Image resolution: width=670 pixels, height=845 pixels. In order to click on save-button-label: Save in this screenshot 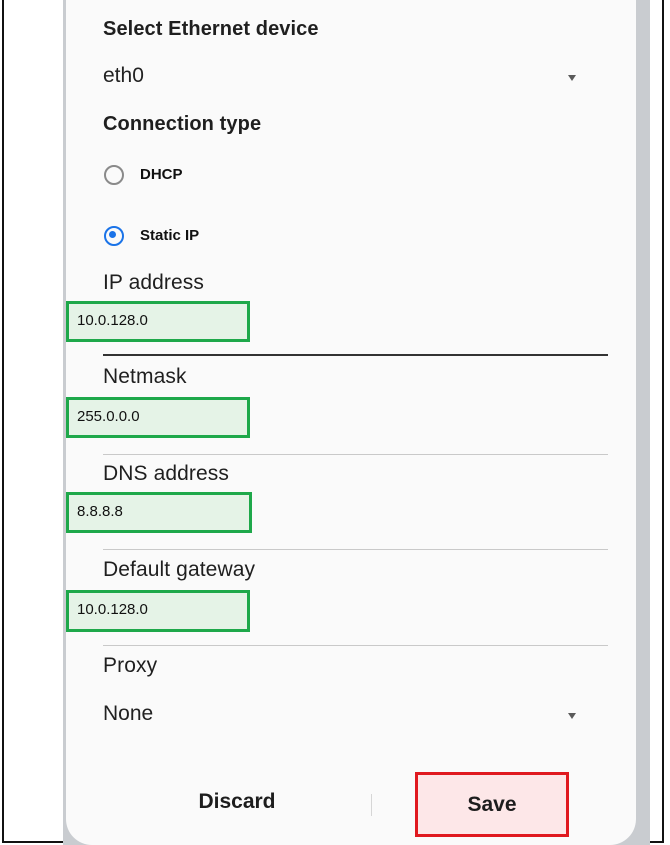, I will do `click(492, 804)`.